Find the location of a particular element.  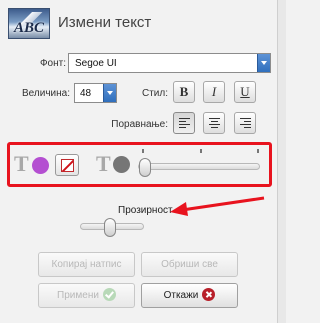

arrow-annotation-icon is located at coordinates (217, 206).